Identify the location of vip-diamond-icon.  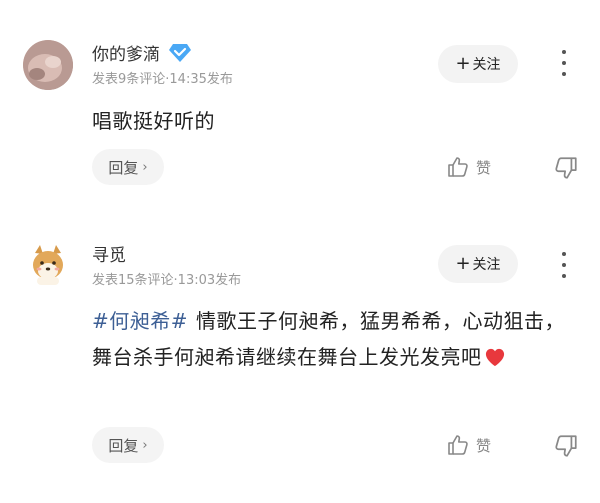
(180, 53).